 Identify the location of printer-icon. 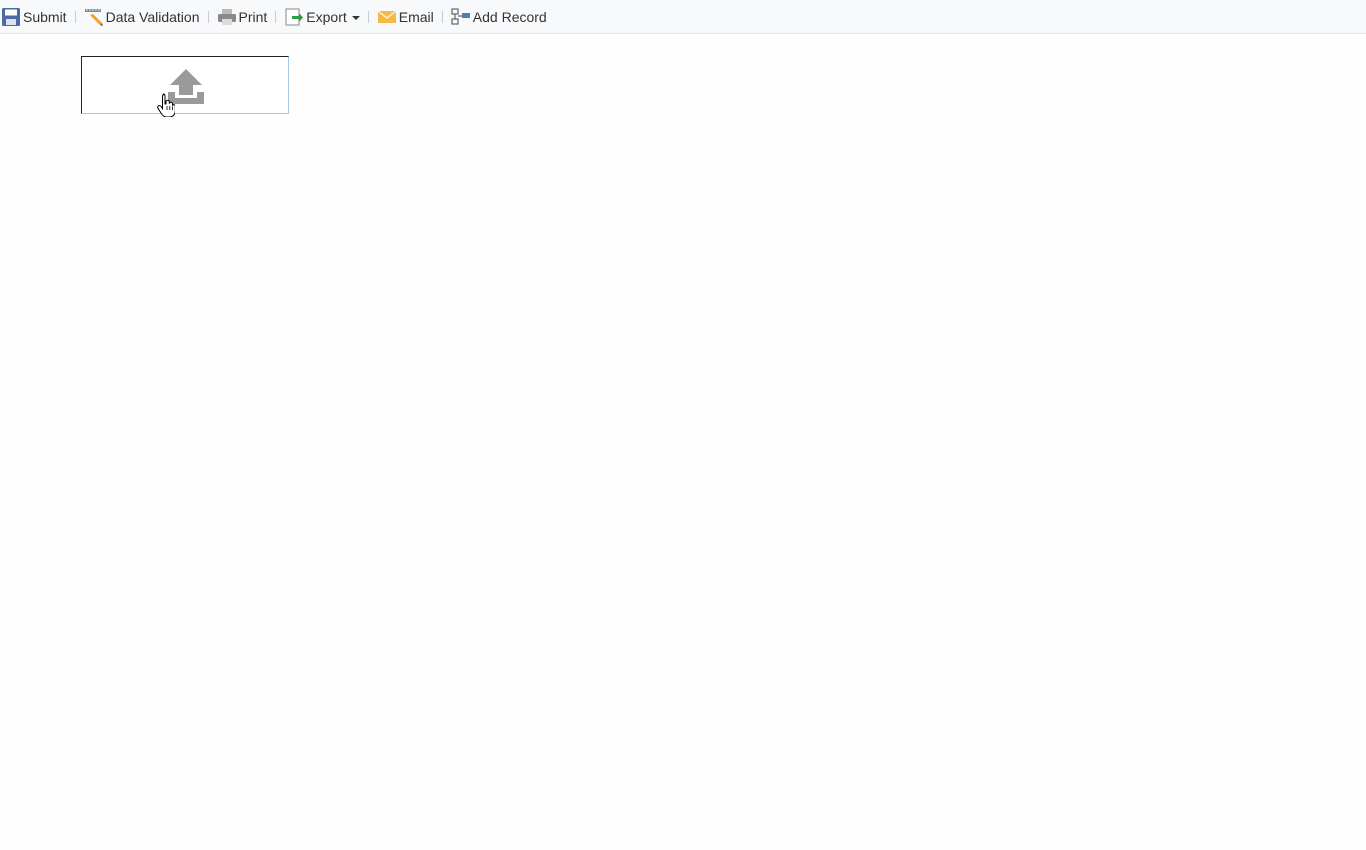
(227, 17).